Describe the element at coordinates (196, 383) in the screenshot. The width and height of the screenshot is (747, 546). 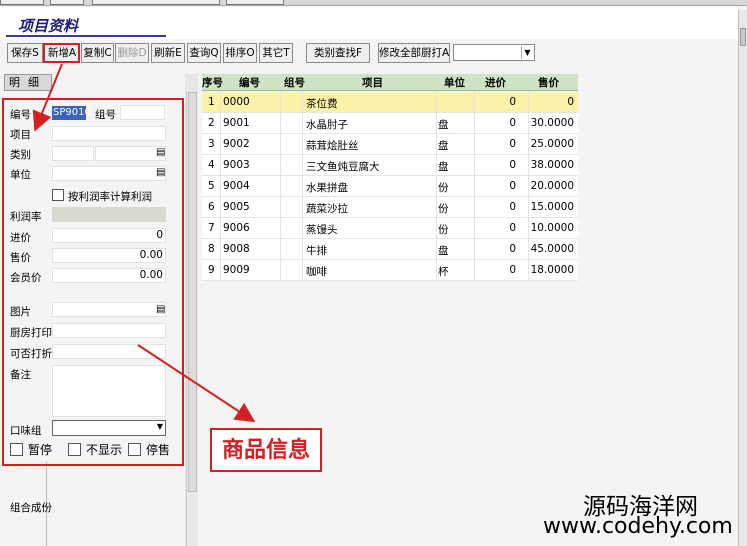
I see `arrow-to-note` at that location.